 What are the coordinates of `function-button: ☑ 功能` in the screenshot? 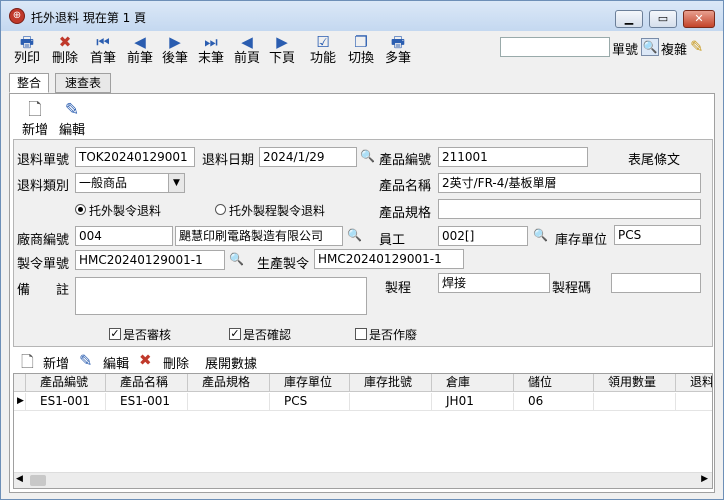 It's located at (323, 52).